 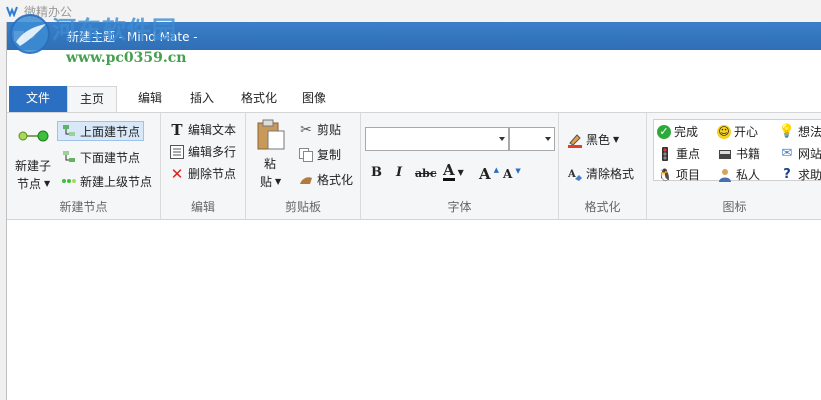 What do you see at coordinates (100, 157) in the screenshot?
I see `insert-below-node-button: 下面建节点` at bounding box center [100, 157].